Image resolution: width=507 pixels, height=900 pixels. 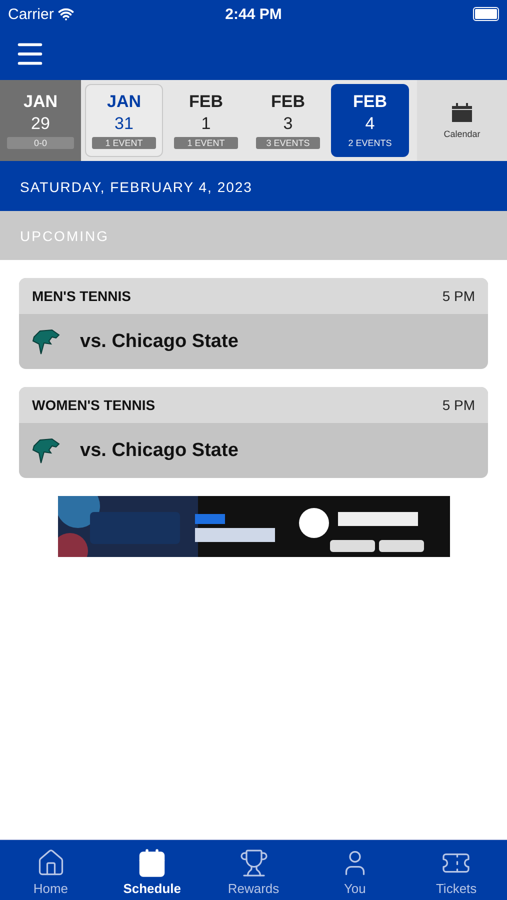 What do you see at coordinates (253, 432) in the screenshot?
I see `event-card: WOMEN'S TENNIS 5 PM vs. Chicago State` at bounding box center [253, 432].